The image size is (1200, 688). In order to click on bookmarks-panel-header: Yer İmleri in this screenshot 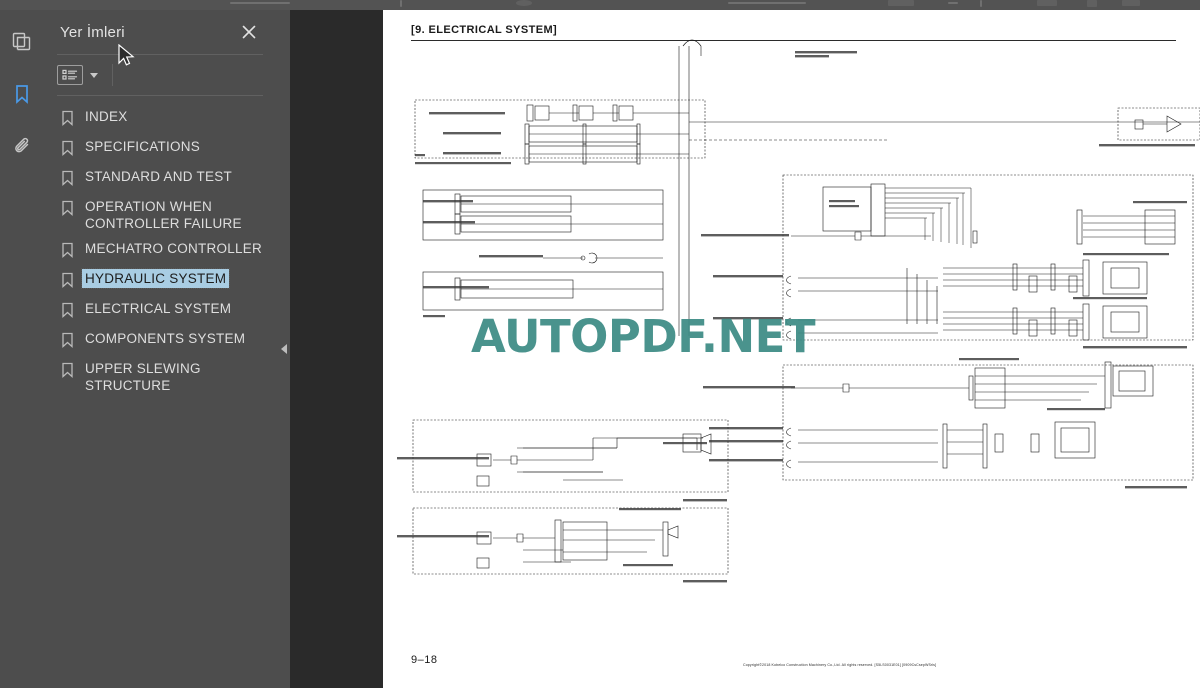, I will do `click(160, 32)`.